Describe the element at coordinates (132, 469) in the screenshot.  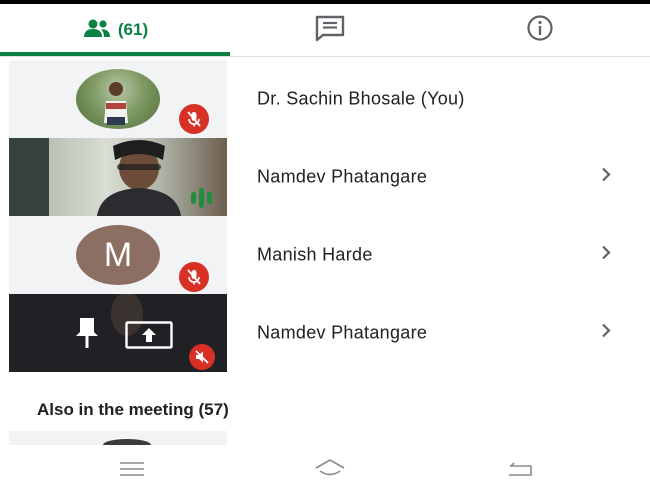
I see `menu-icon` at that location.